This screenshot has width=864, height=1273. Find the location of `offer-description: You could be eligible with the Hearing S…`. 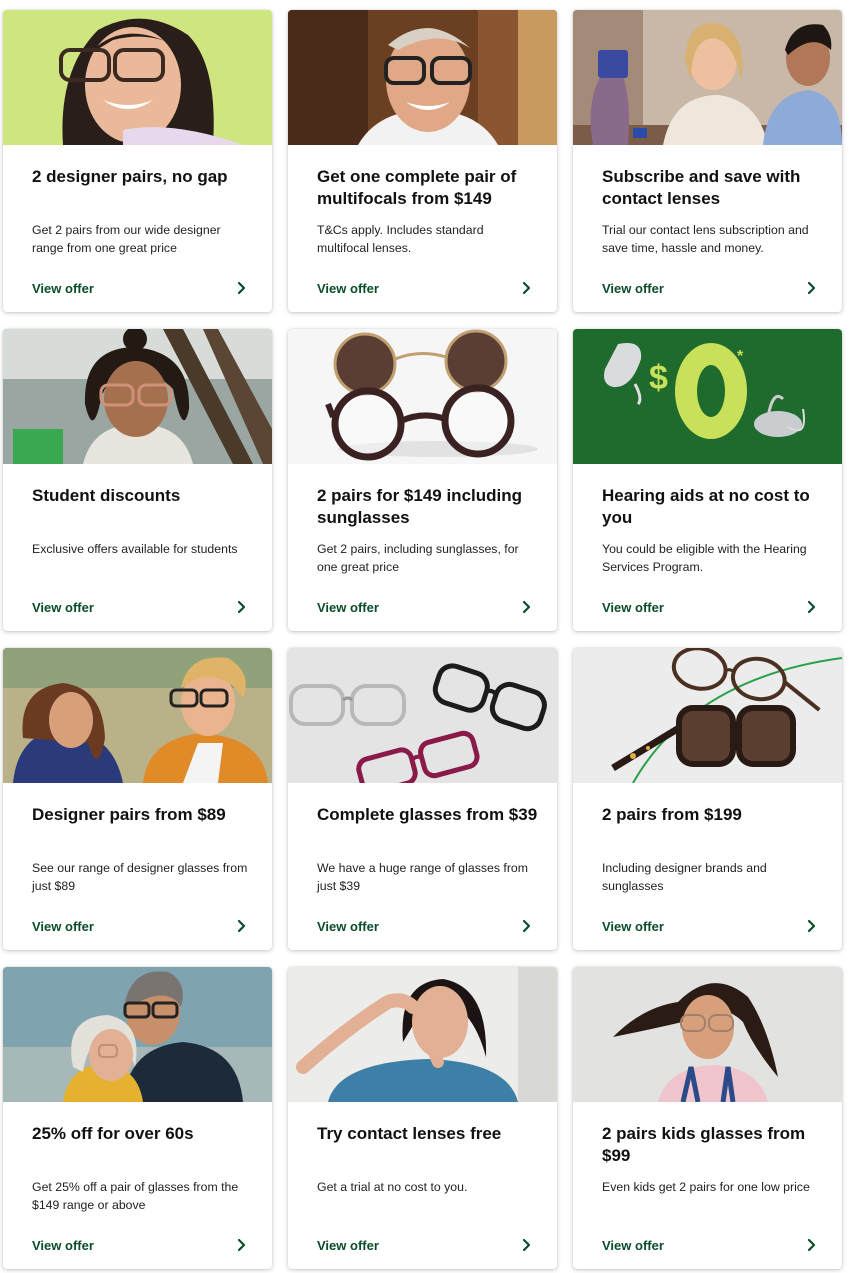

offer-description: You could be eligible with the Hearing S… is located at coordinates (704, 558).